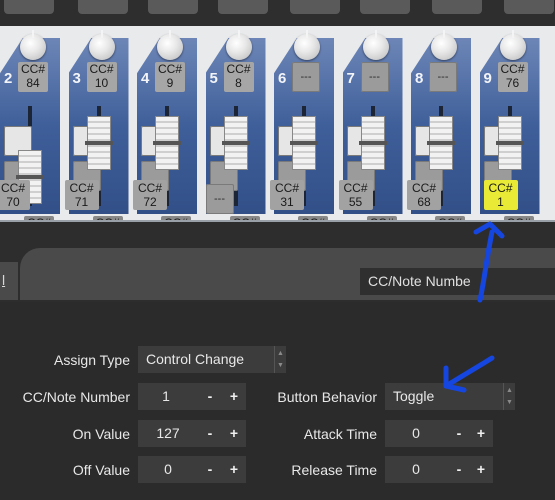 The image size is (555, 500). I want to click on button-behavior-select: Toggle ▲ ▼, so click(450, 396).